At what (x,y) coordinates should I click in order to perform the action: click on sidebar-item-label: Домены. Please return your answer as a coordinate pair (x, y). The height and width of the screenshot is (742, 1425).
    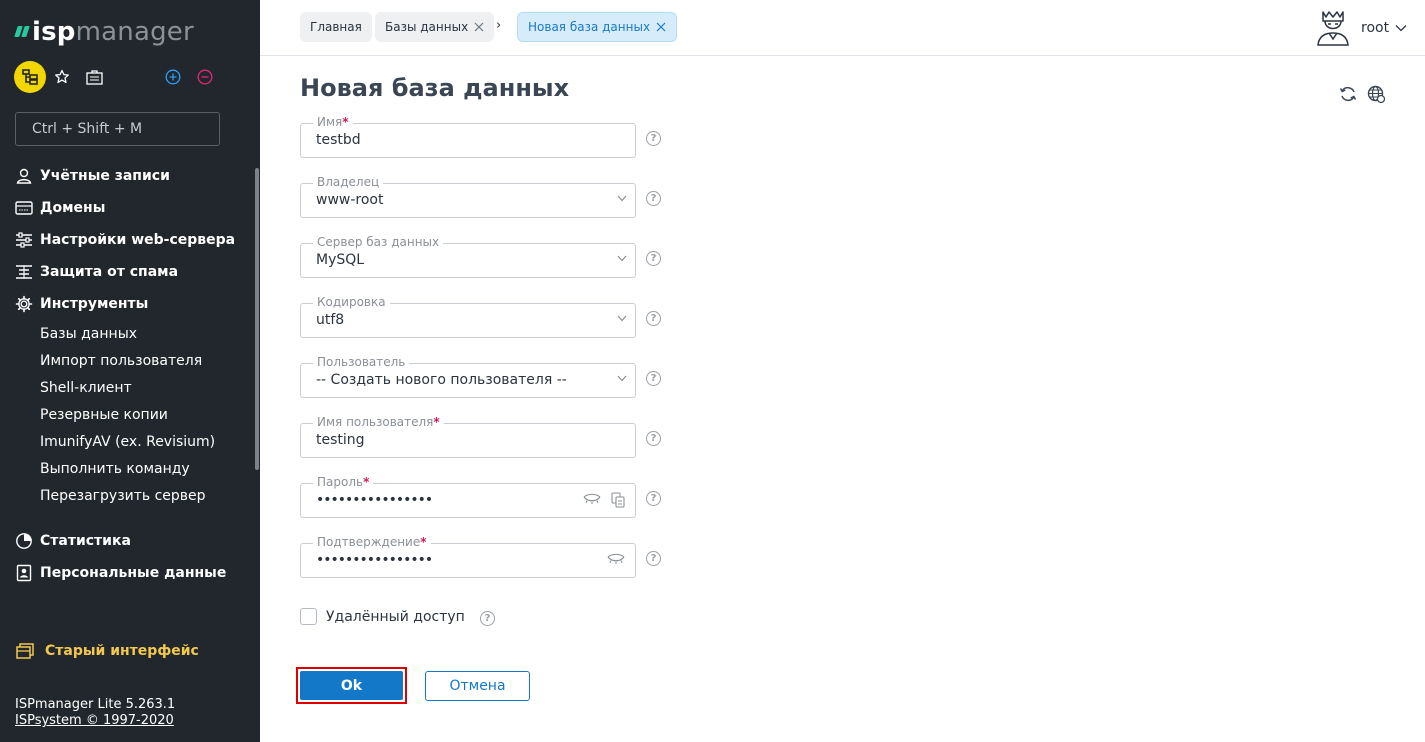
    Looking at the image, I should click on (73, 208).